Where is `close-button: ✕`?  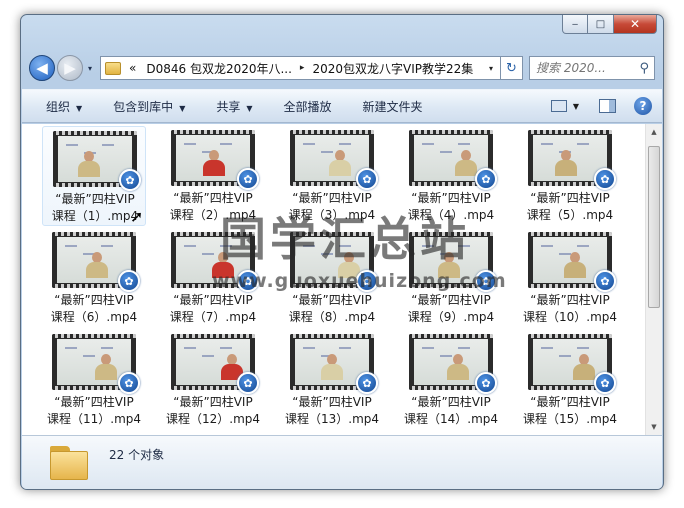
close-button: ✕ is located at coordinates (635, 24).